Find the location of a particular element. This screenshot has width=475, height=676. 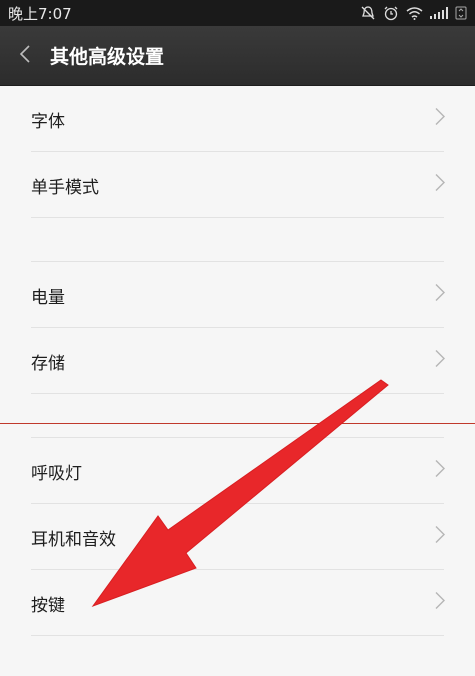

signal-icon is located at coordinates (439, 13).